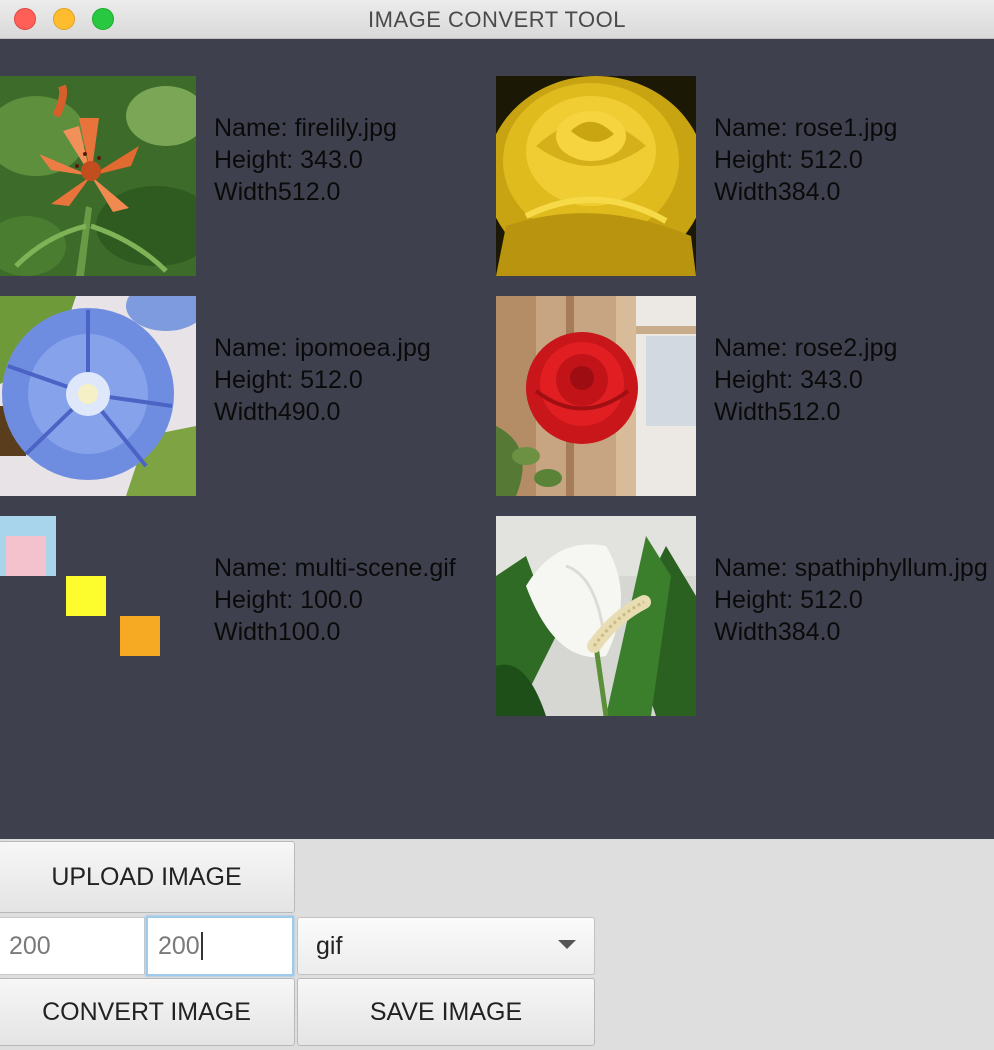 The height and width of the screenshot is (1050, 994). Describe the element at coordinates (80, 586) in the screenshot. I see `colored-squares-image` at that location.